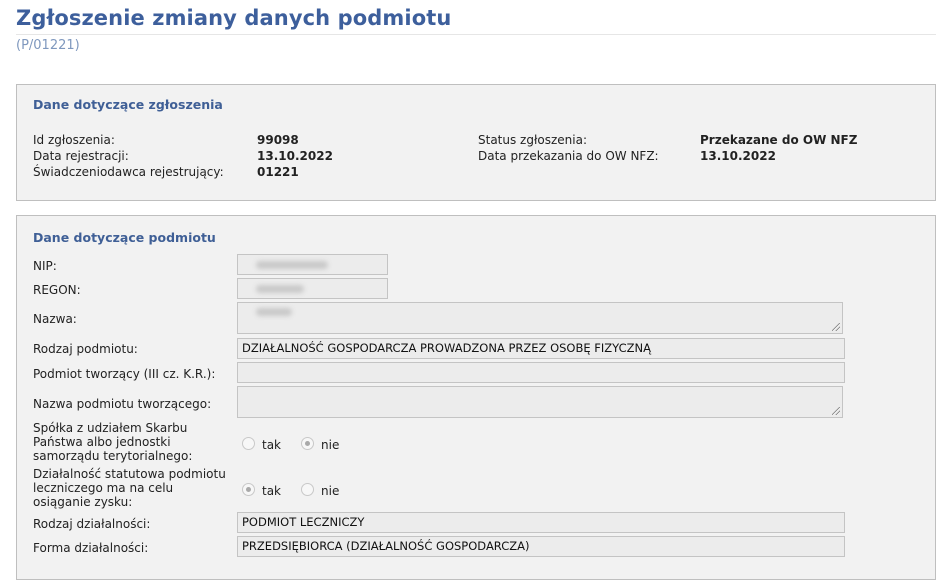  Describe the element at coordinates (779, 140) in the screenshot. I see `status-value: Przekazane do OW NFZ` at that location.